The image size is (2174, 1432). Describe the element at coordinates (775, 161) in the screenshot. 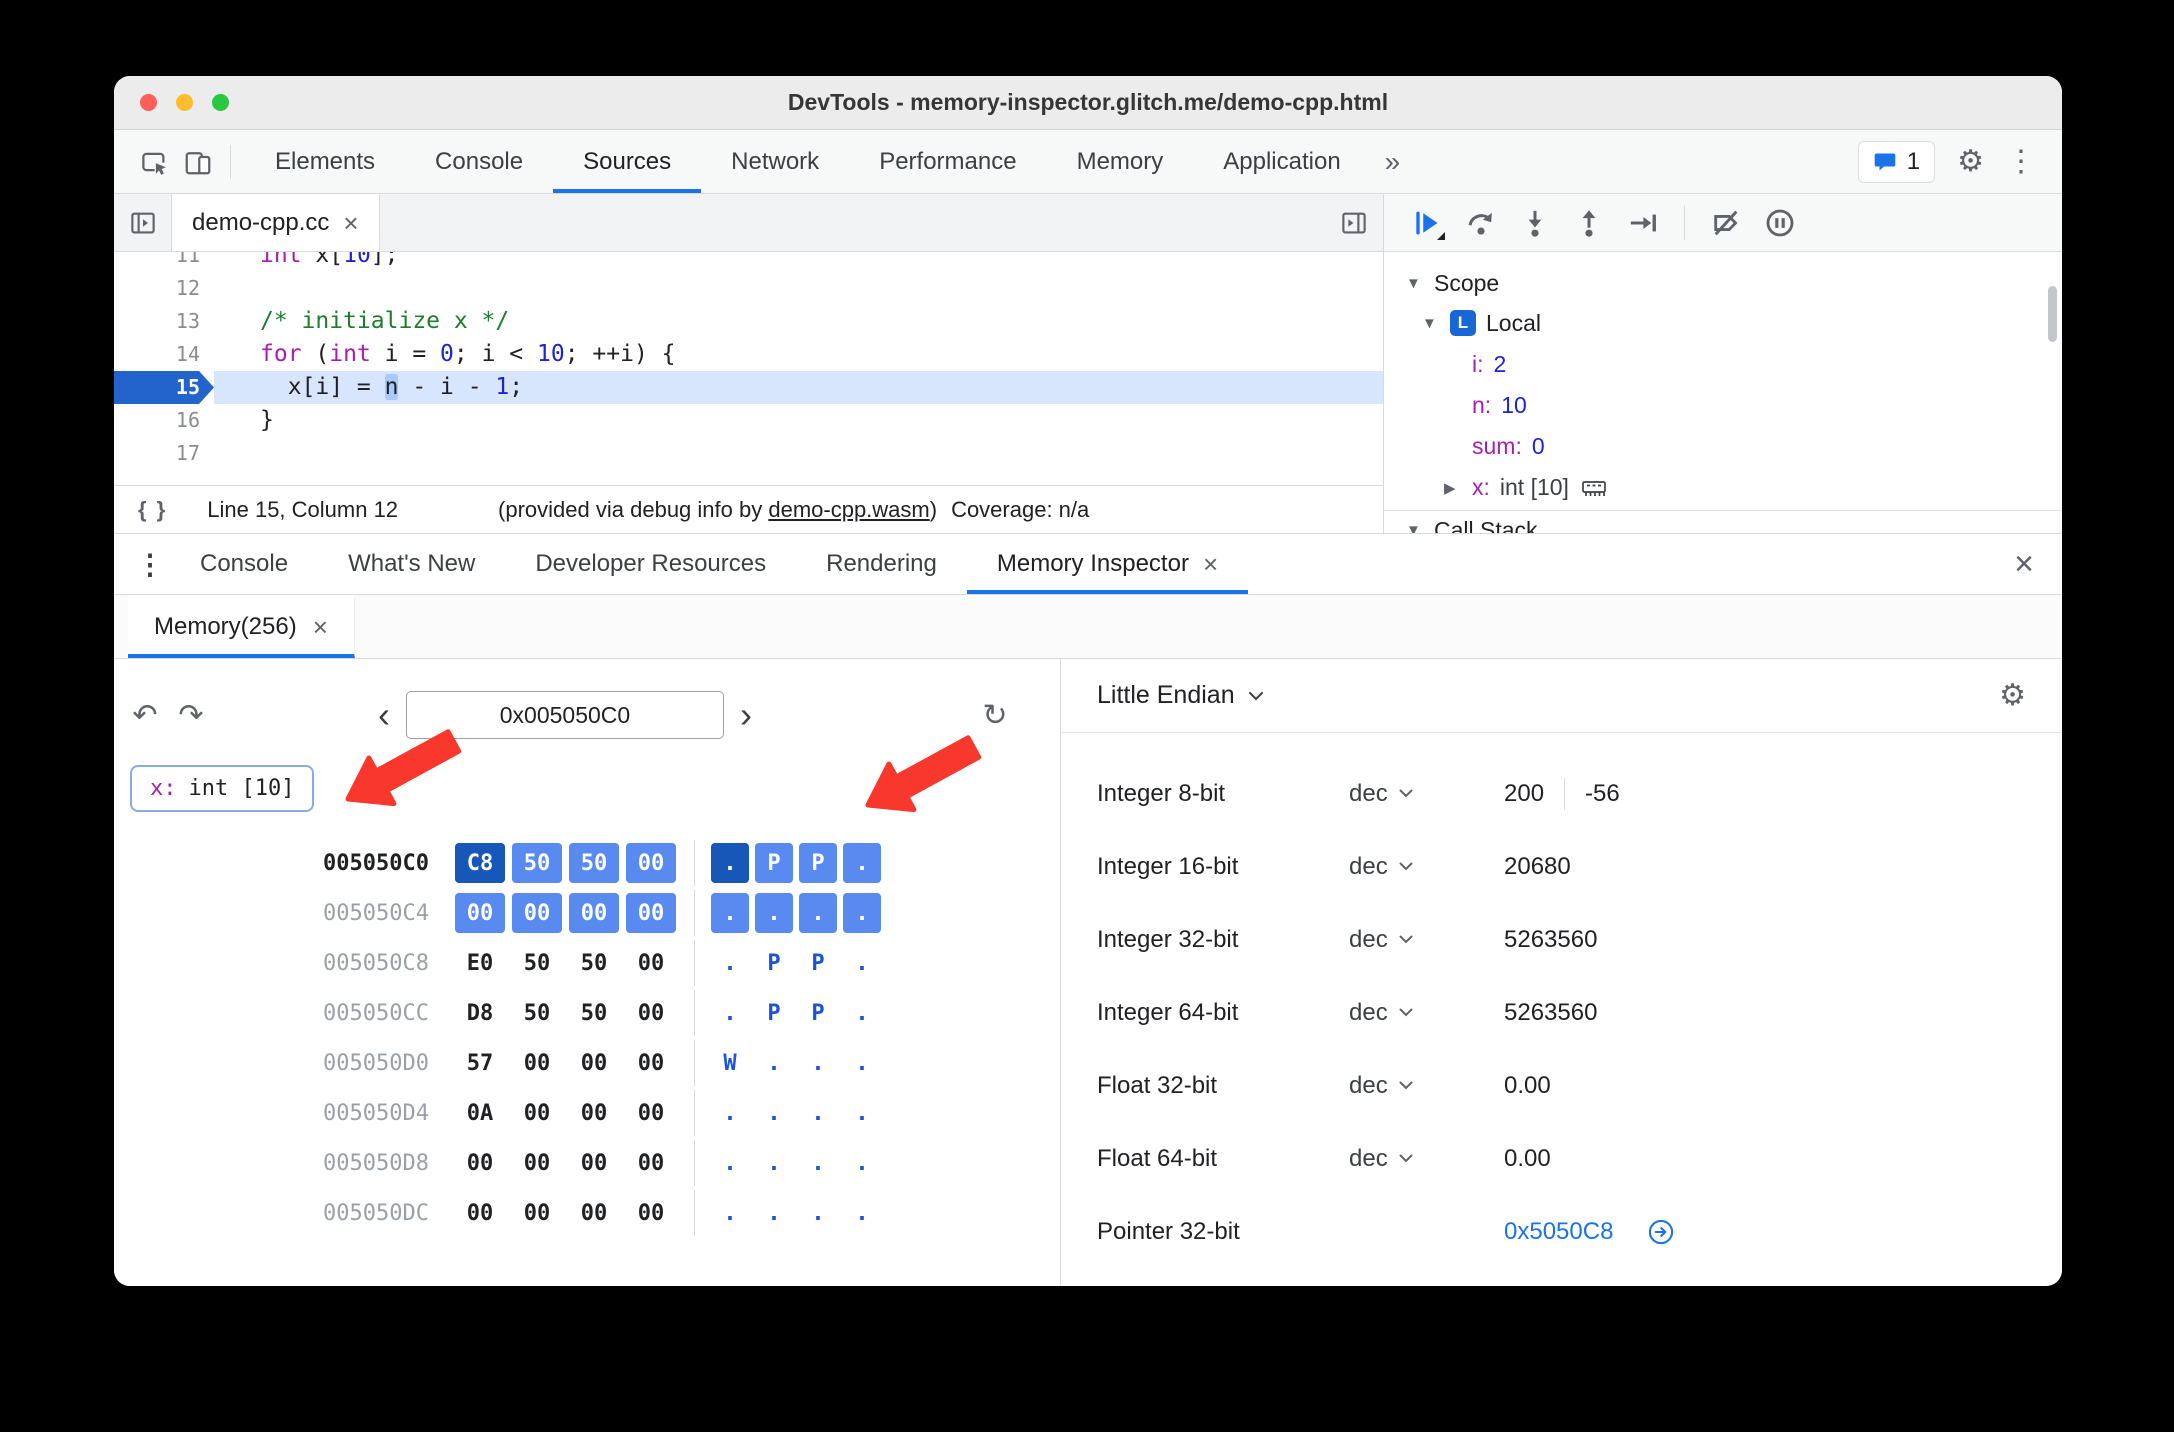

I see `tab-network: Network` at that location.